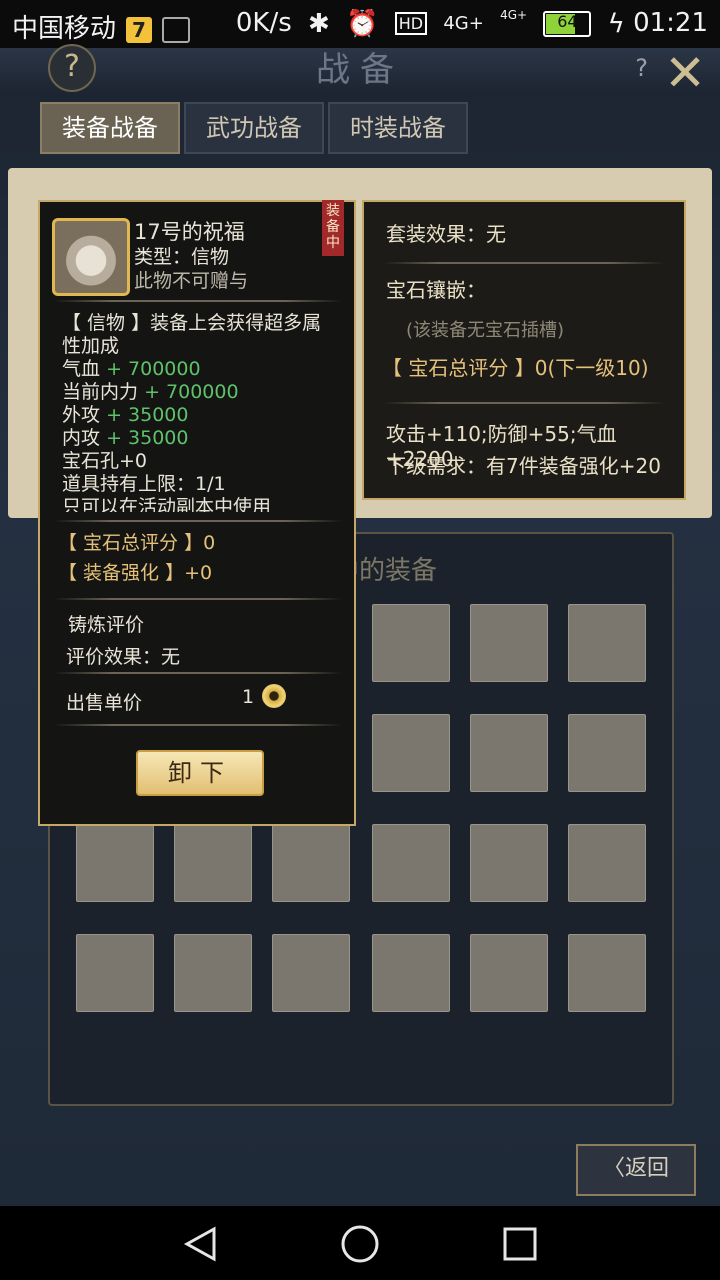  Describe the element at coordinates (72, 68) in the screenshot. I see `help-button: ?` at that location.